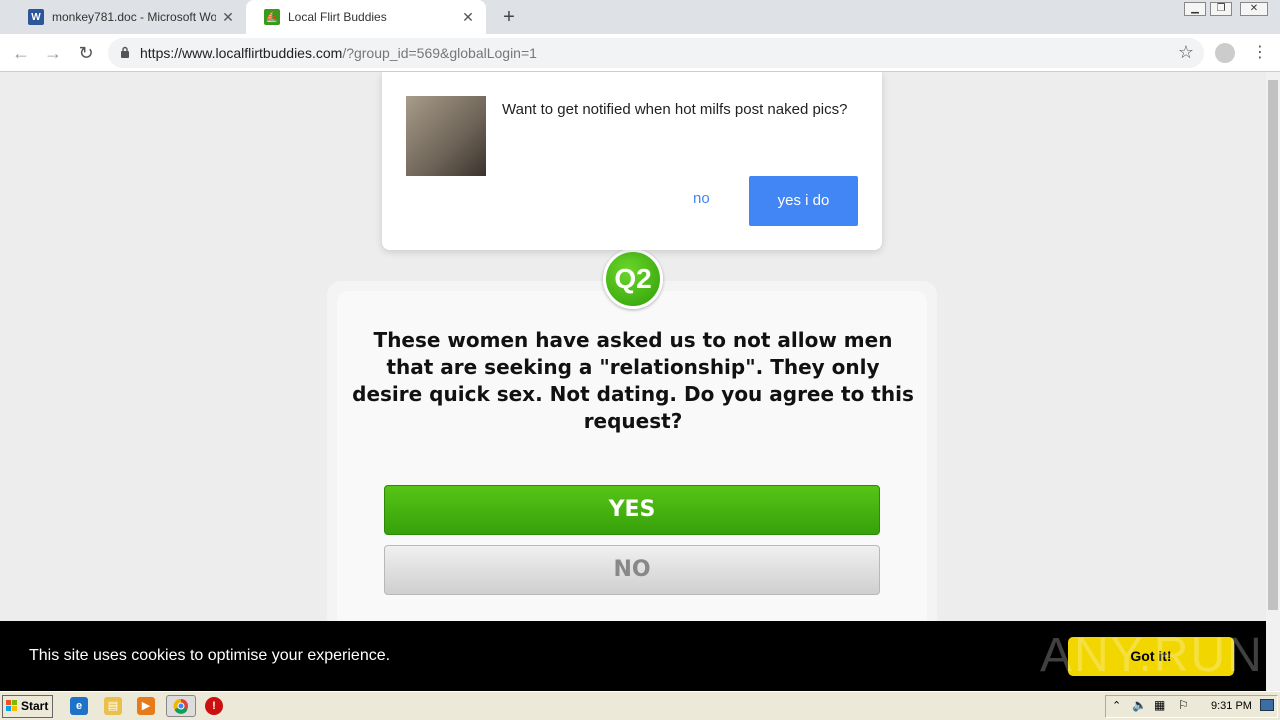  What do you see at coordinates (53, 53) in the screenshot?
I see `forward-arrow-icon: →` at bounding box center [53, 53].